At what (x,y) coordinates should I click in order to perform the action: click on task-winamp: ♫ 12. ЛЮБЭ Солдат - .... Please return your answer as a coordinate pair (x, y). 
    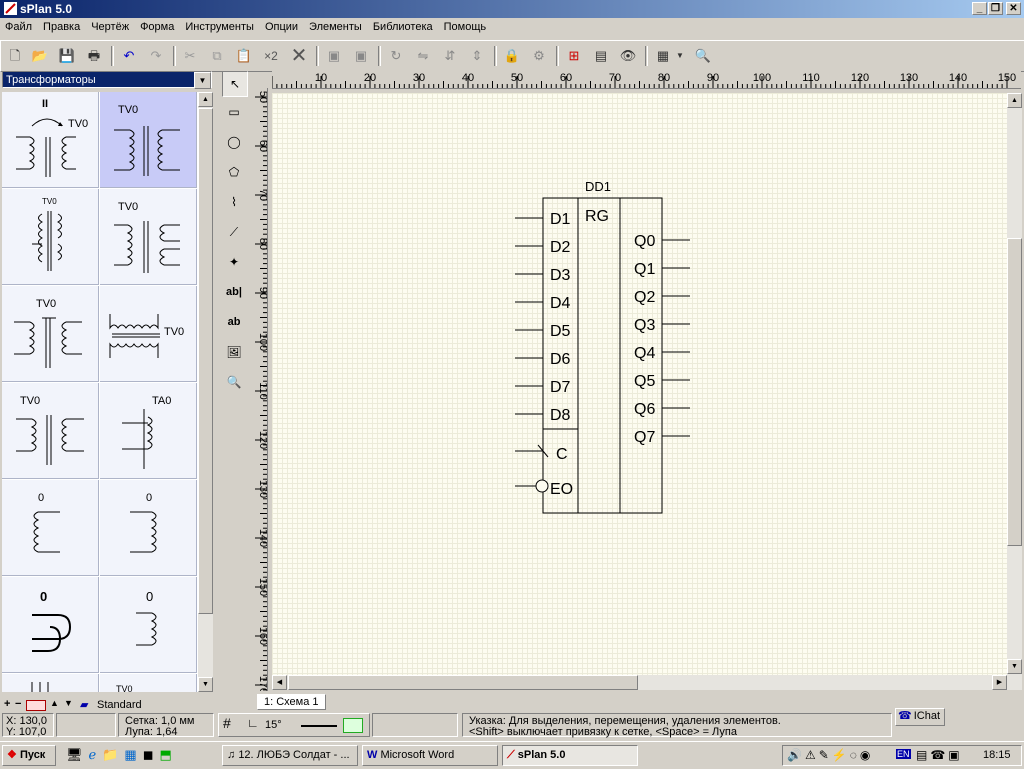
    Looking at the image, I should click on (290, 755).